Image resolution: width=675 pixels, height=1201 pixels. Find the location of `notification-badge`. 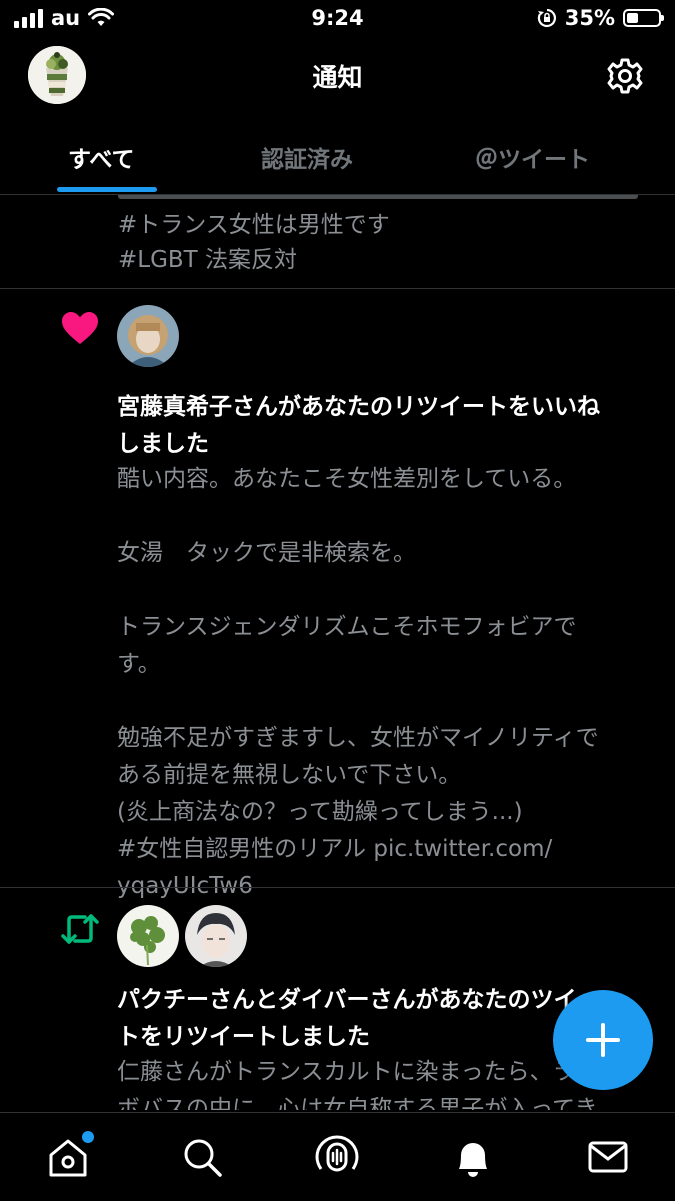

notification-badge is located at coordinates (88, 1137).